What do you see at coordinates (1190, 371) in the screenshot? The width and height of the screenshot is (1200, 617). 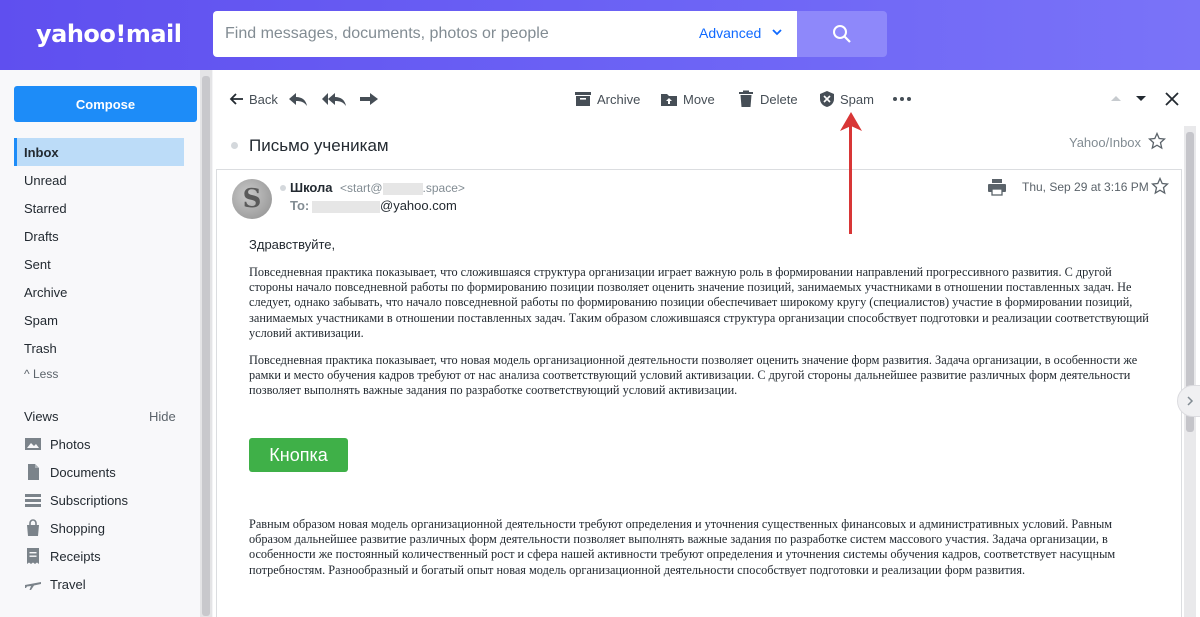 I see `message-scrollbar` at bounding box center [1190, 371].